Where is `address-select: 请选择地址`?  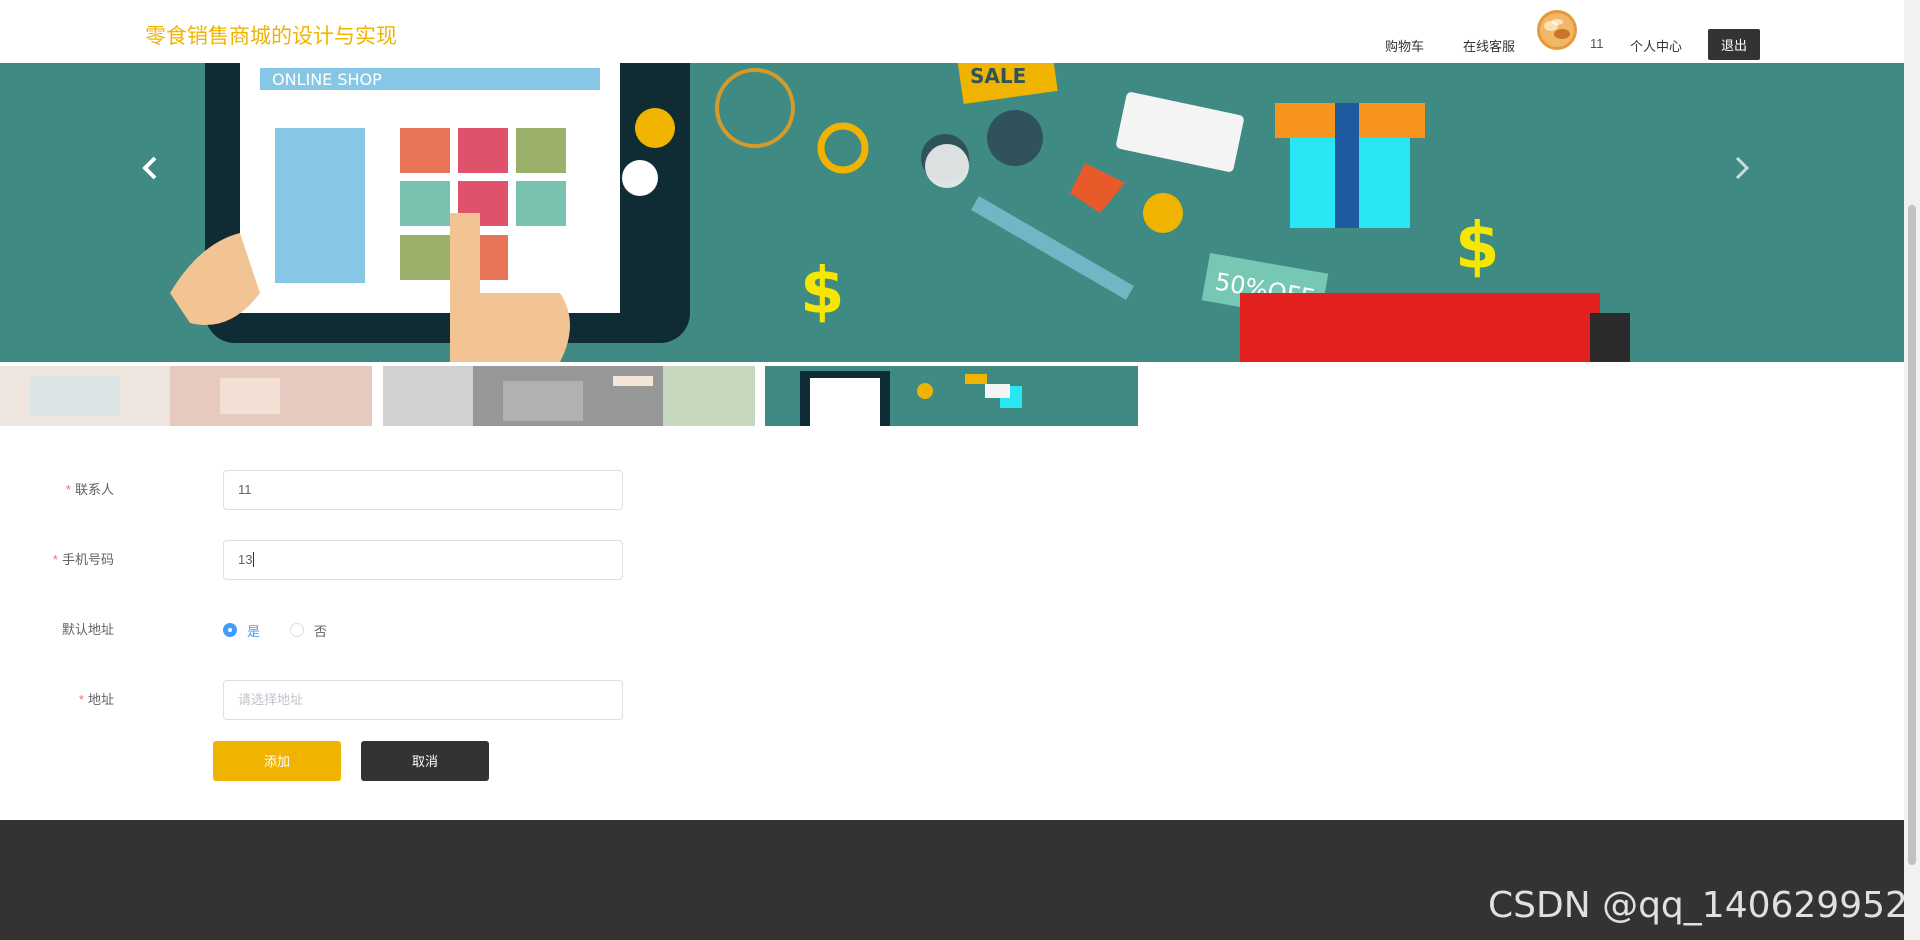 address-select: 请选择地址 is located at coordinates (423, 700).